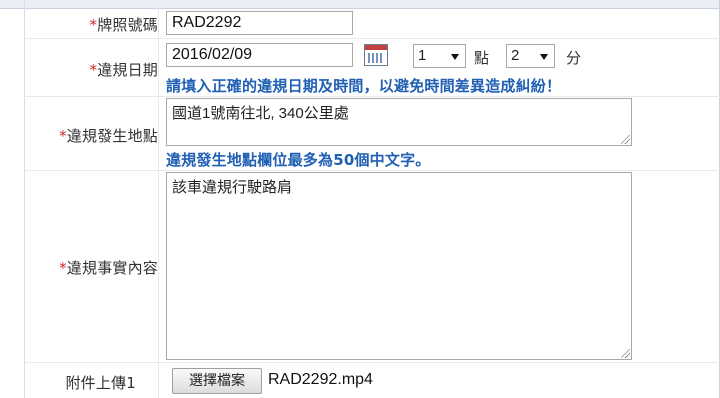 Image resolution: width=720 pixels, height=398 pixels. Describe the element at coordinates (108, 136) in the screenshot. I see `violation-location-label: *違規發生地點` at that location.